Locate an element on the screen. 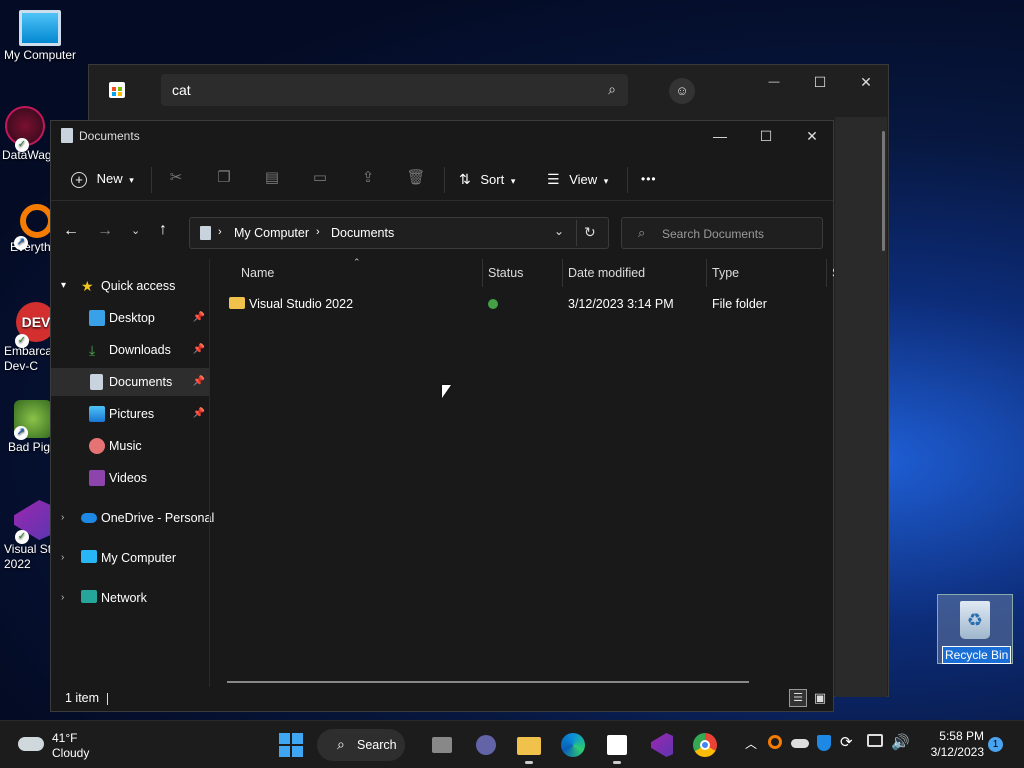 This screenshot has width=1024, height=768. minimize-button: — is located at coordinates (720, 136).